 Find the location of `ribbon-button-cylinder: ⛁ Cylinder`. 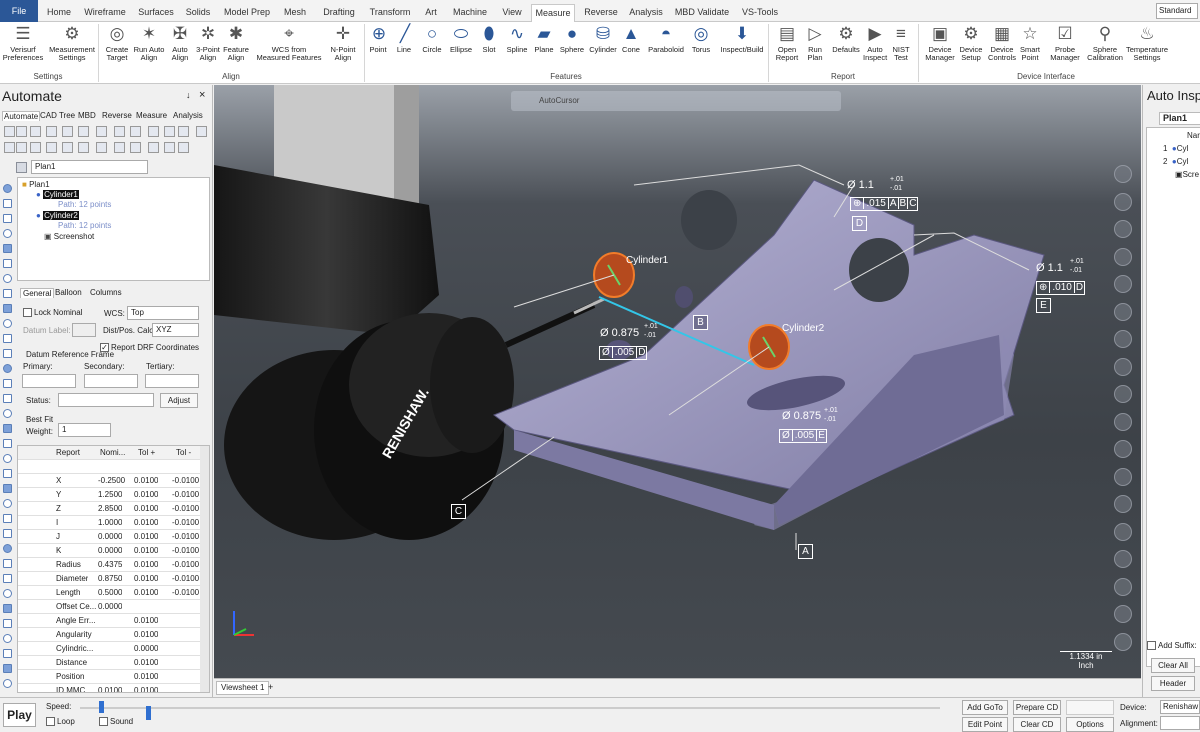

ribbon-button-cylinder: ⛁ Cylinder is located at coordinates (603, 39).